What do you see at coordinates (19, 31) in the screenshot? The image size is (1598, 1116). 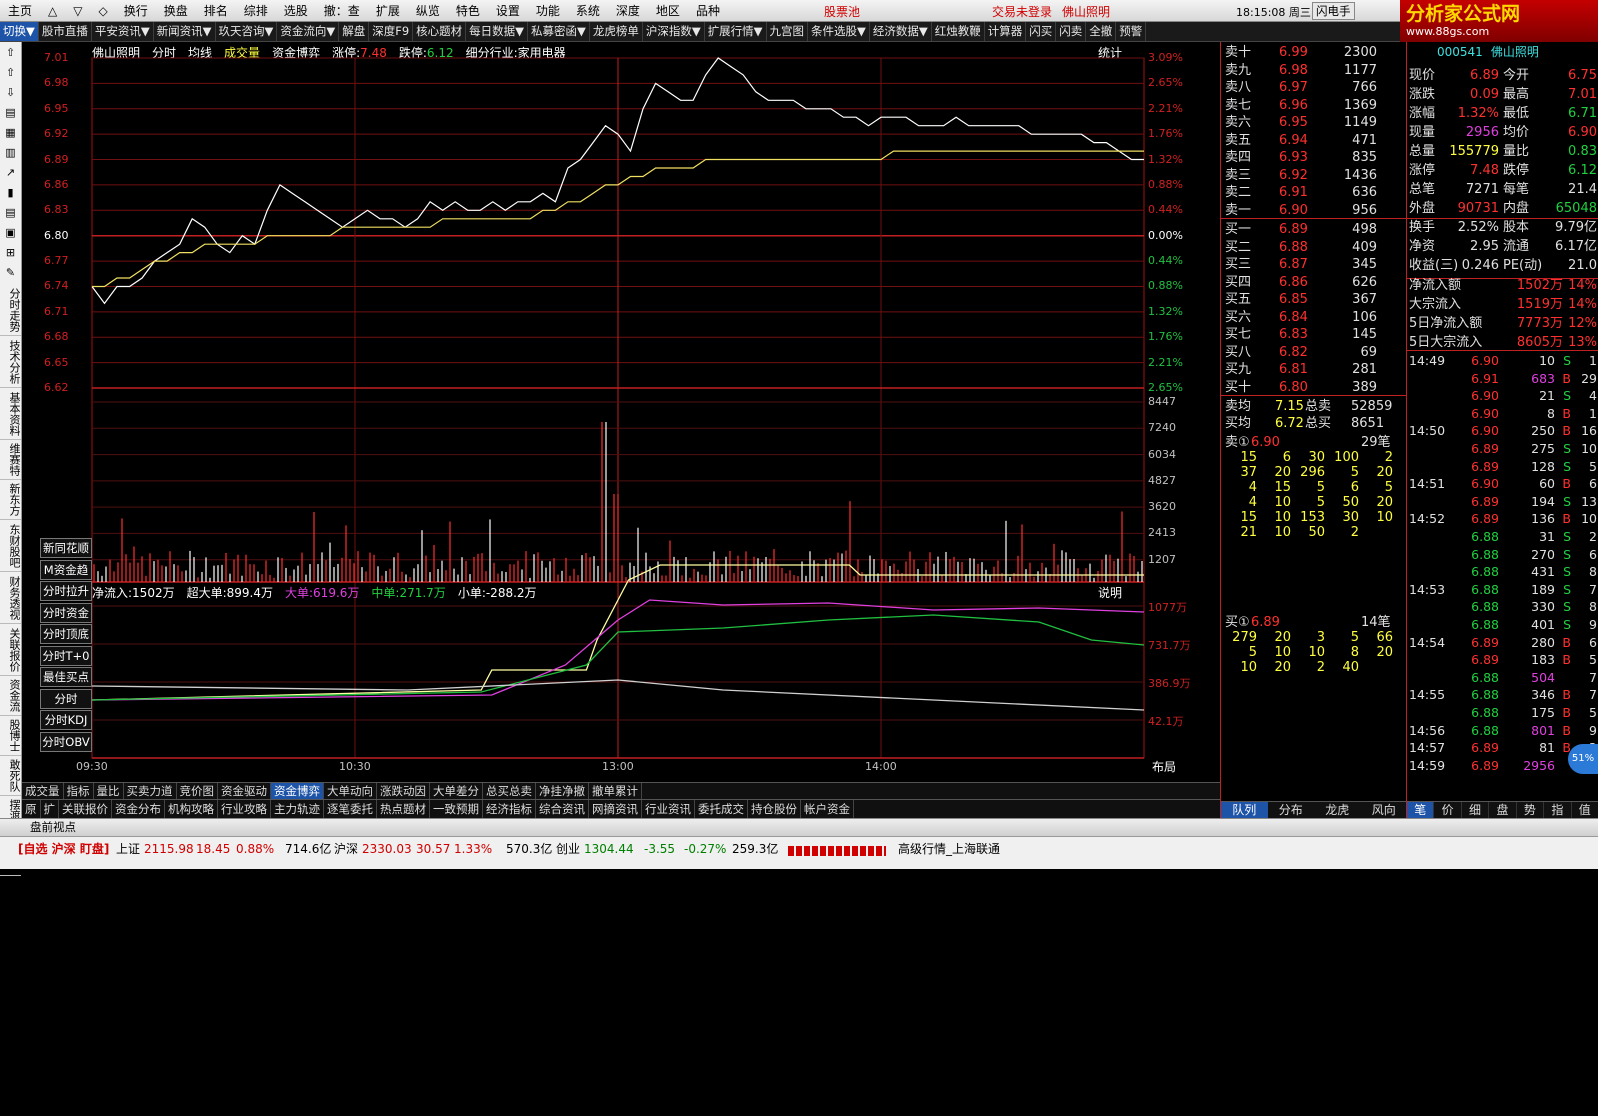 I see `toolbar-item-0: 切换▼` at bounding box center [19, 31].